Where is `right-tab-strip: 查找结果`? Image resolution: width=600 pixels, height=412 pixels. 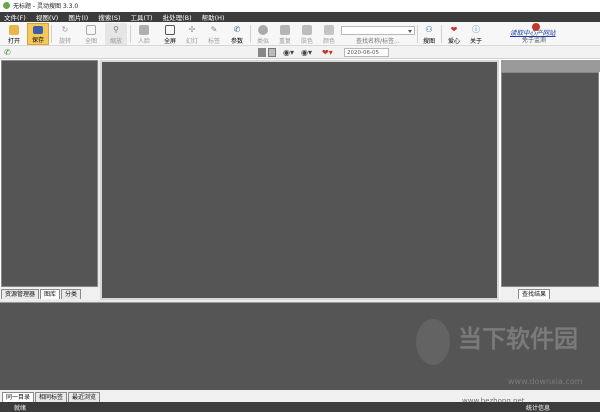 right-tab-strip: 查找结果 is located at coordinates (534, 293).